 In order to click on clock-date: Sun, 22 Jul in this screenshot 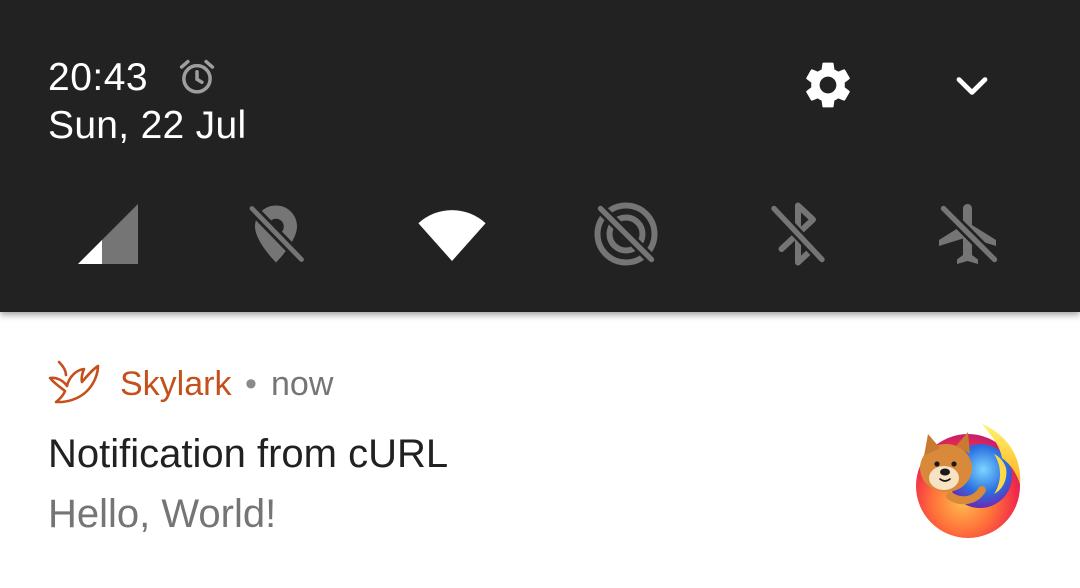, I will do `click(147, 126)`.